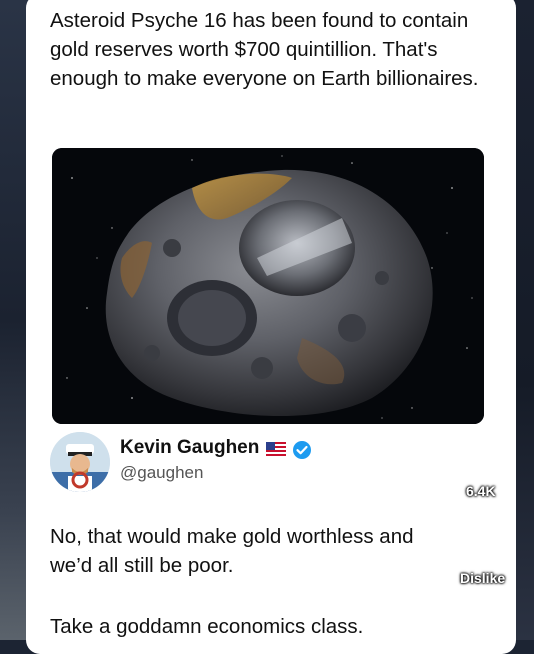 This screenshot has height=654, width=534. I want to click on thumbs-up-icon, so click(486, 451).